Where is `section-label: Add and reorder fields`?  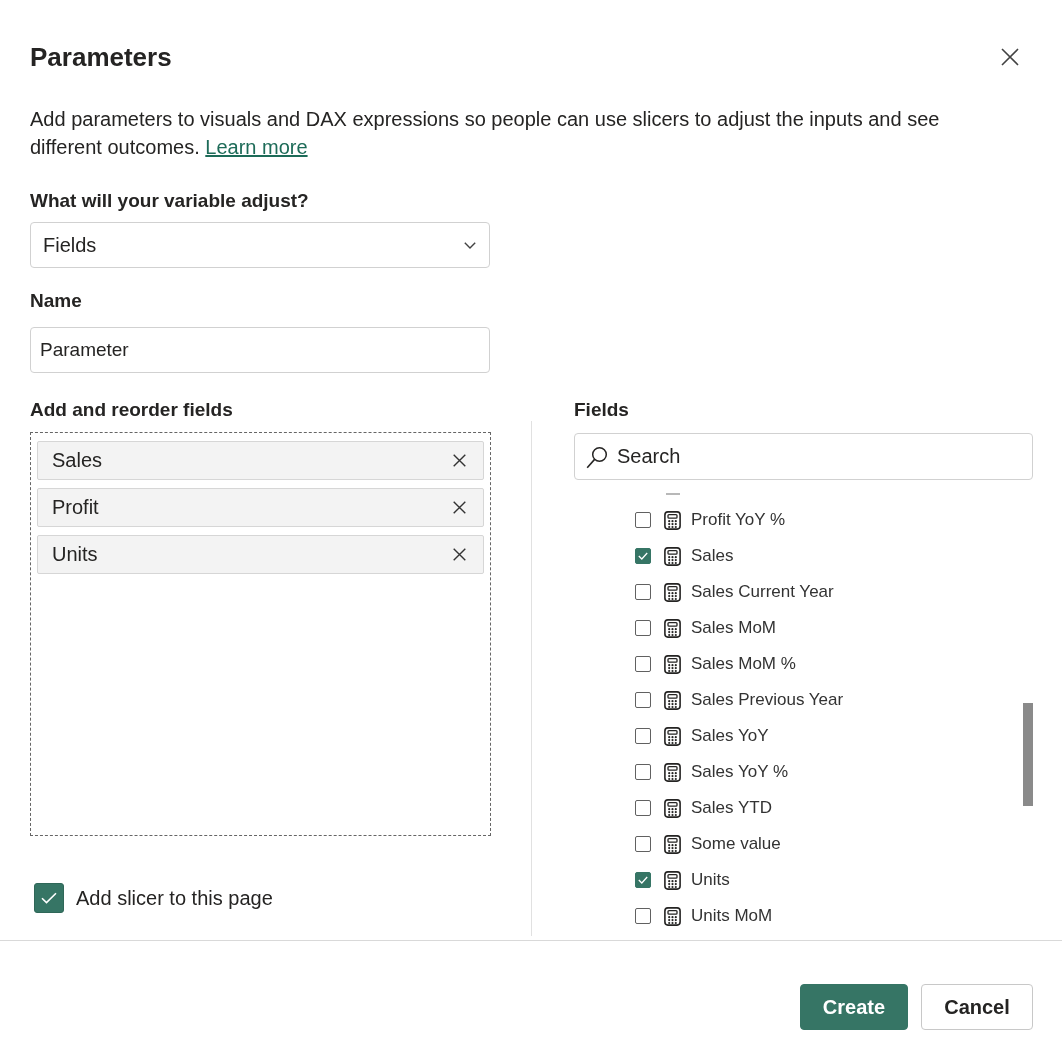
section-label: Add and reorder fields is located at coordinates (131, 410).